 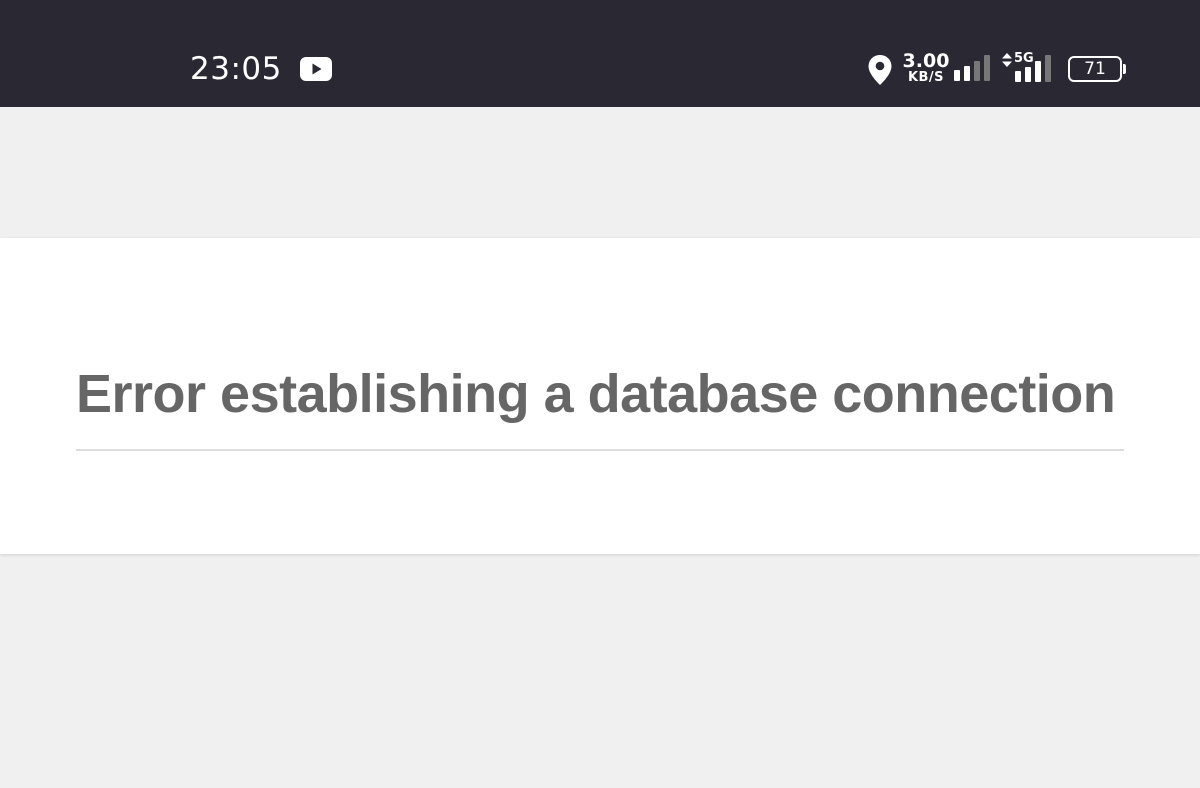 I want to click on network-speed-unit: KB/S, so click(x=926, y=77).